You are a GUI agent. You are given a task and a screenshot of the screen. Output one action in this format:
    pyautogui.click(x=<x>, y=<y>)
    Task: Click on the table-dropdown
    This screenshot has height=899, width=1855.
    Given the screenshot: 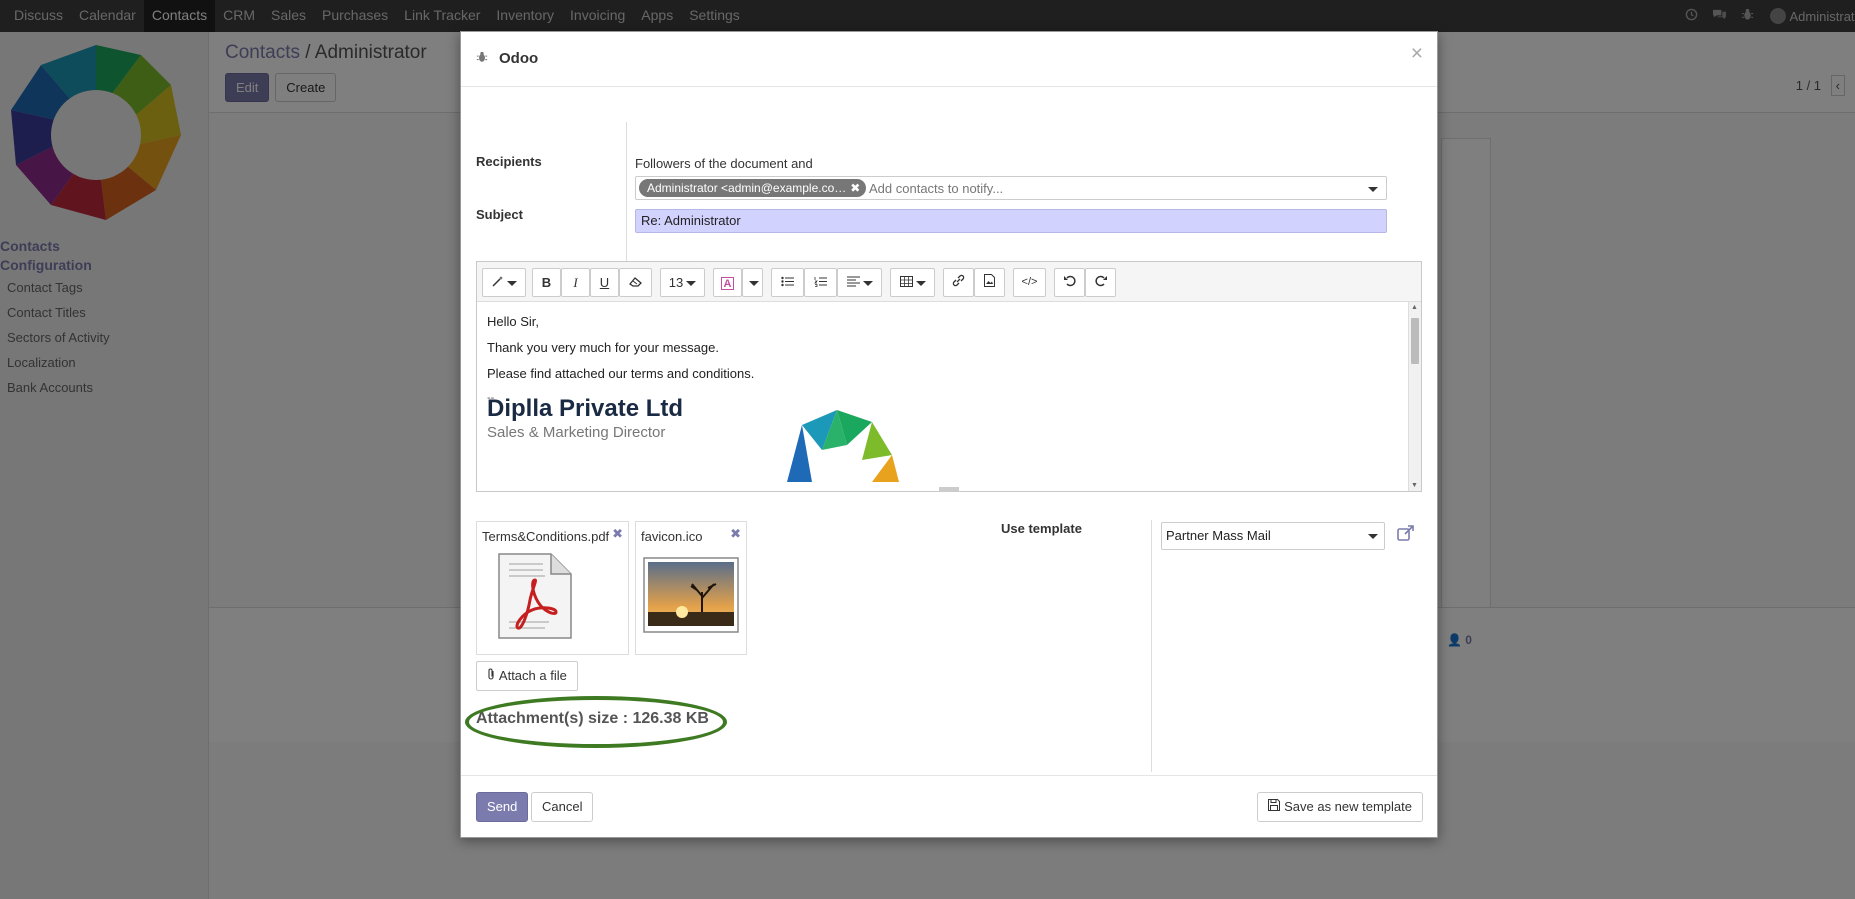 What is the action you would take?
    pyautogui.click(x=912, y=282)
    